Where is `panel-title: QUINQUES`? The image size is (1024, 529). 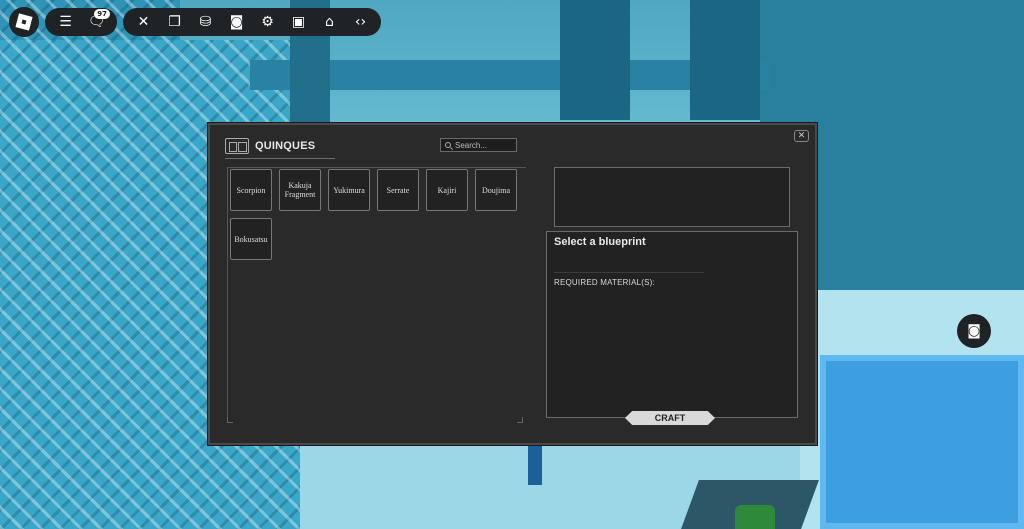
panel-title: QUINQUES is located at coordinates (285, 145).